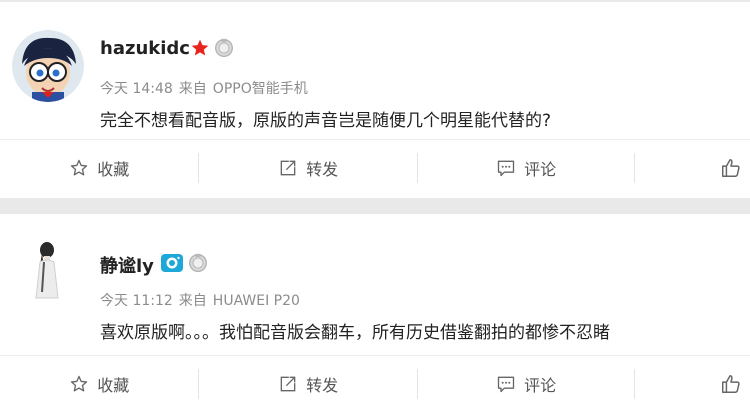 The width and height of the screenshot is (750, 412). I want to click on post-time: 今天 14:48, so click(136, 89).